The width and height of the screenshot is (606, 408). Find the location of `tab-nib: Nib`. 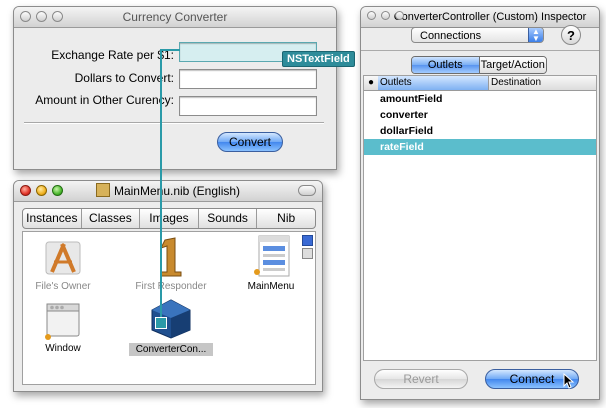

tab-nib: Nib is located at coordinates (286, 218).